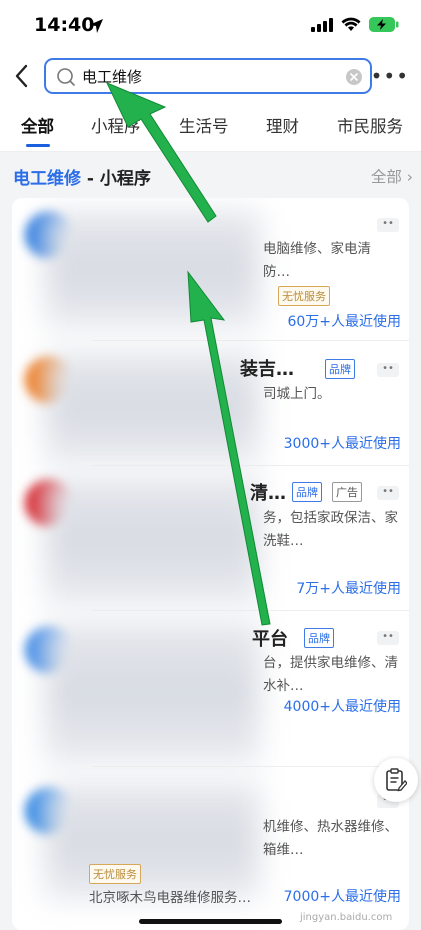 This screenshot has height=930, width=421. Describe the element at coordinates (47, 179) in the screenshot. I see `section-keyword: 电工维修` at that location.